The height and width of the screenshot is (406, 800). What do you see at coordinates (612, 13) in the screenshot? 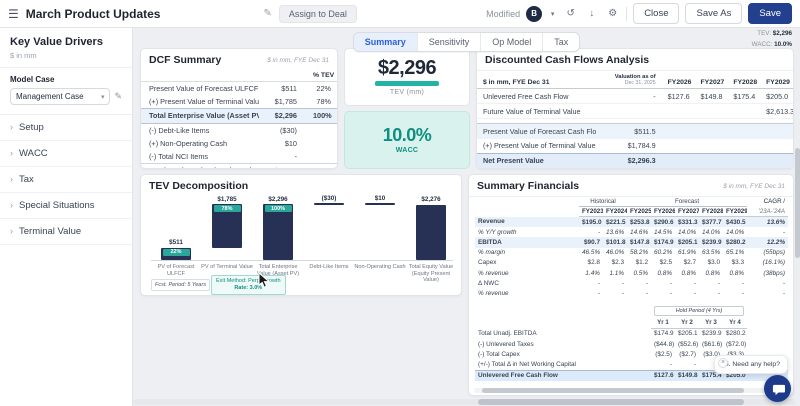
I see `settings-icon: ⚙` at bounding box center [612, 13].